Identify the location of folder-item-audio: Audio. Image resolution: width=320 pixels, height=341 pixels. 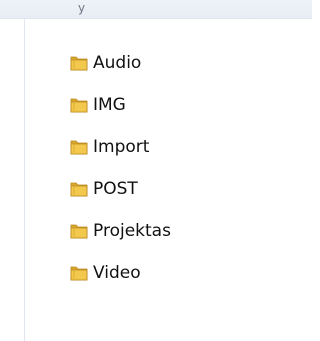
(105, 63).